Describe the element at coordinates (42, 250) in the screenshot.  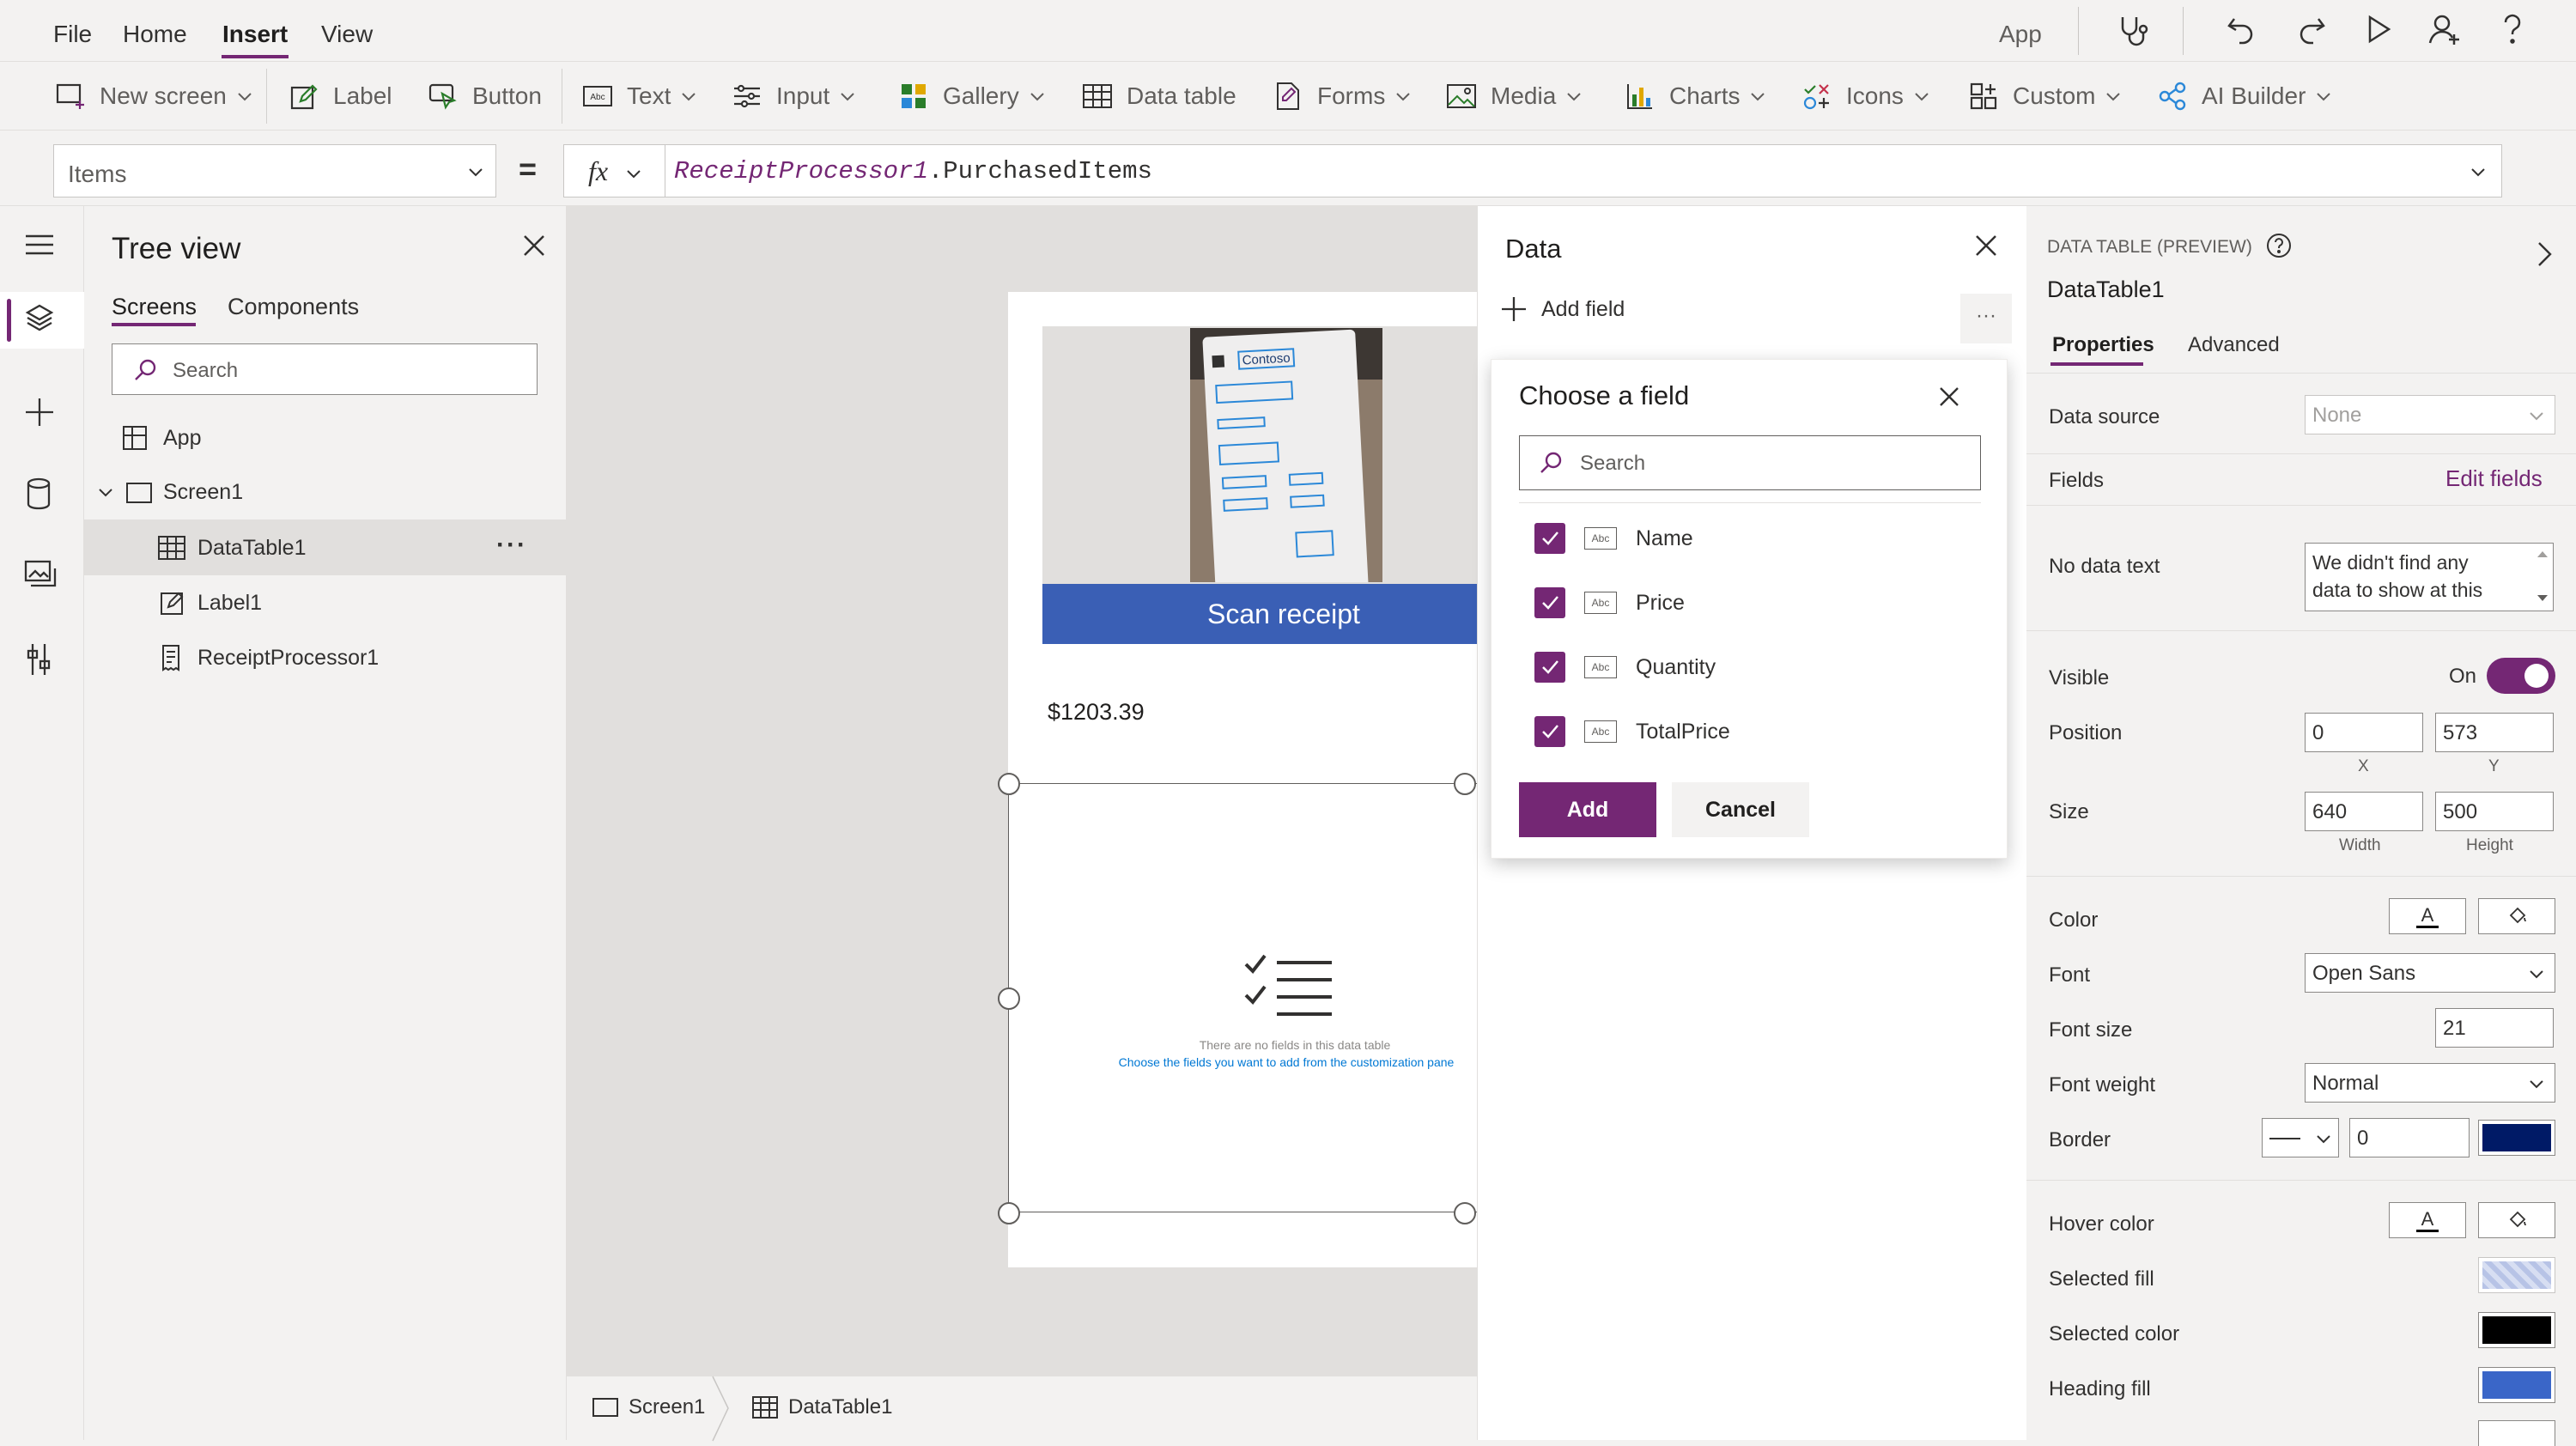
I see `hamburger-menu-icon` at that location.